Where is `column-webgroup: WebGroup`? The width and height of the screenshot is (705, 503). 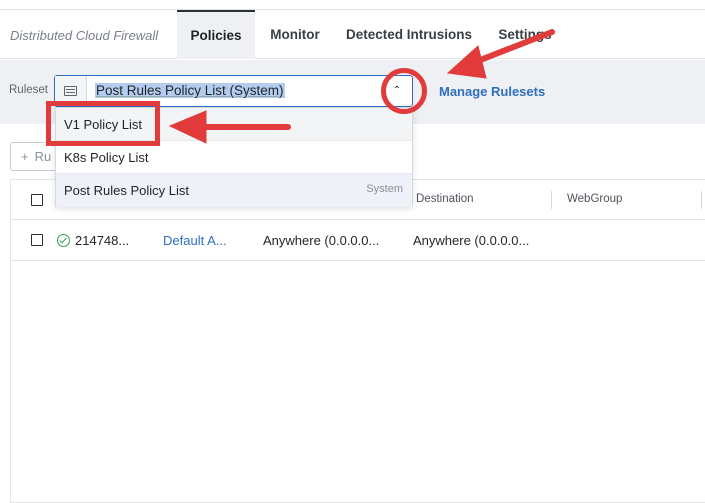 column-webgroup: WebGroup is located at coordinates (594, 199).